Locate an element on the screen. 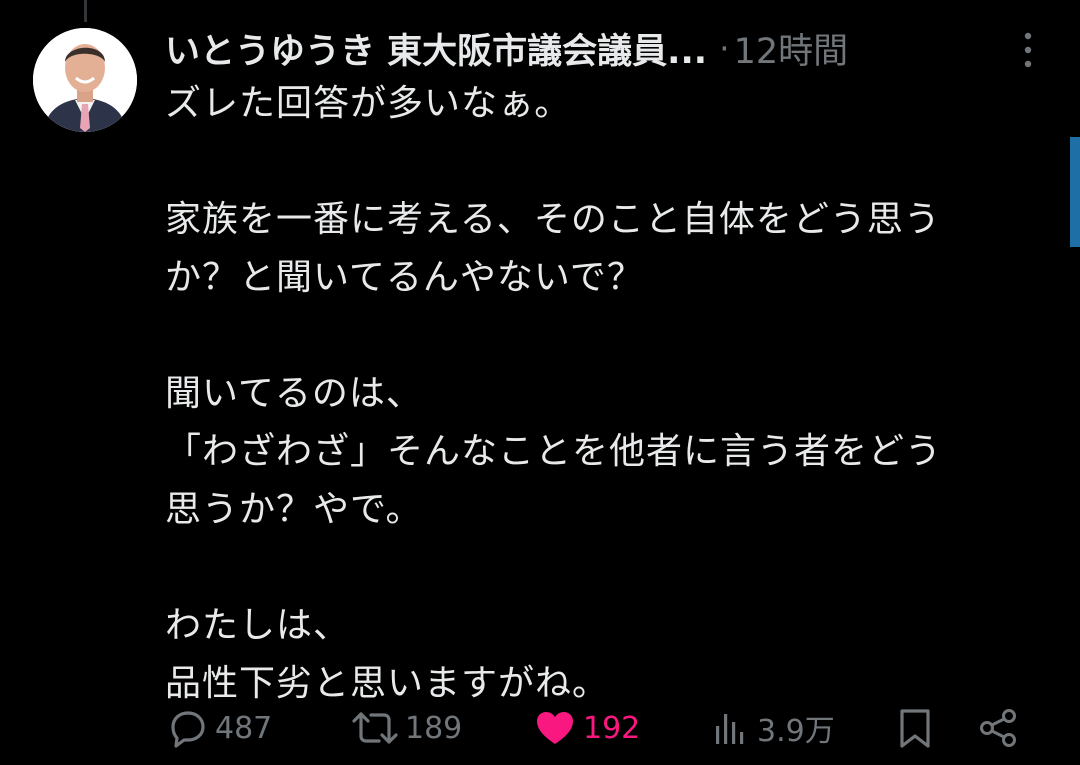  more-options-button is located at coordinates (1028, 50).